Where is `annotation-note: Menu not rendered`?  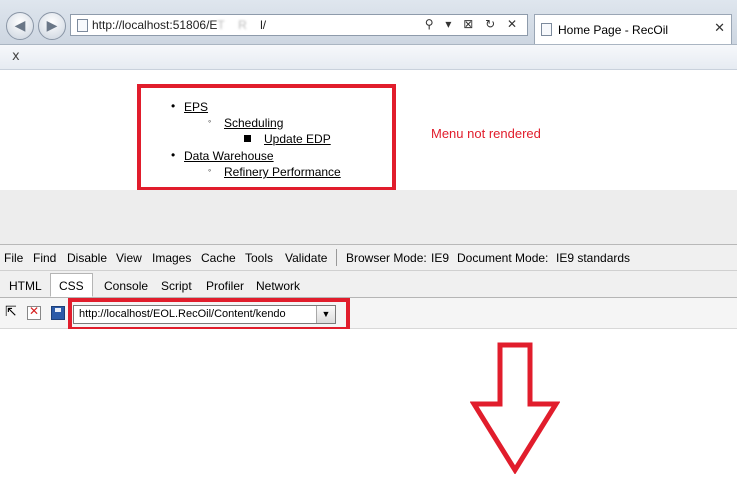
annotation-note: Menu not rendered is located at coordinates (486, 133).